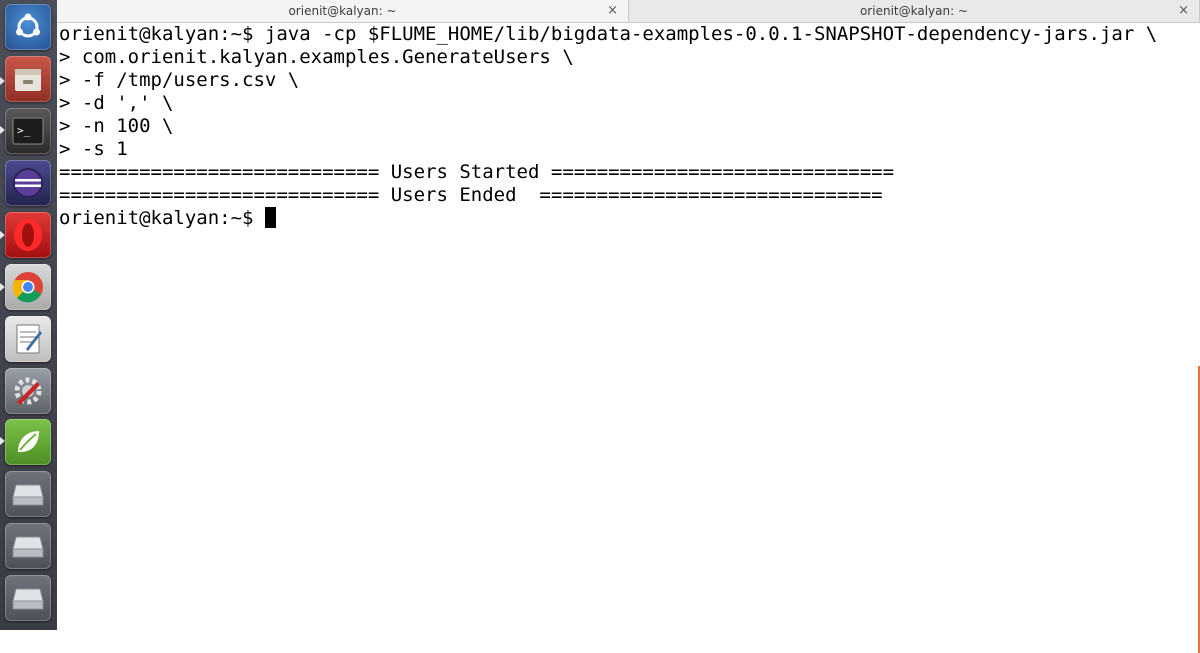  Describe the element at coordinates (116, 126) in the screenshot. I see `terminal-line: > -n 100 \` at that location.